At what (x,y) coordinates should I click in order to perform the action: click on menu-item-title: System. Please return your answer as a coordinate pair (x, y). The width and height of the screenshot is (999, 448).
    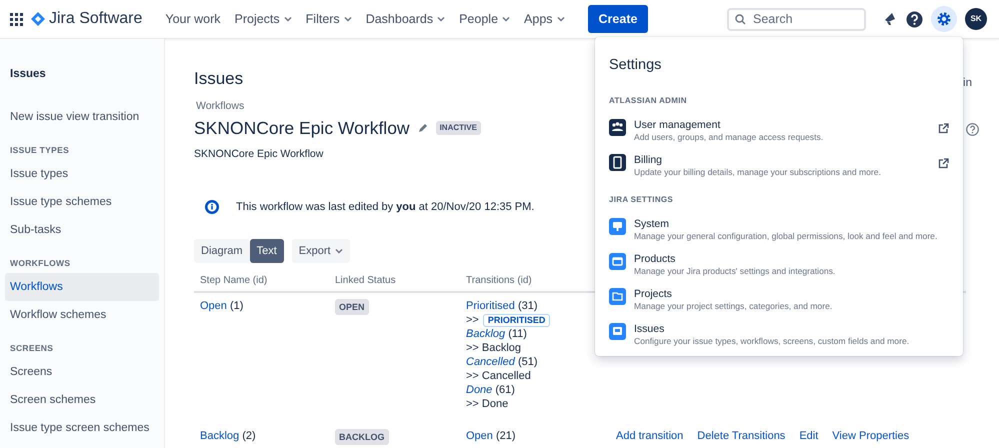
    Looking at the image, I should click on (652, 224).